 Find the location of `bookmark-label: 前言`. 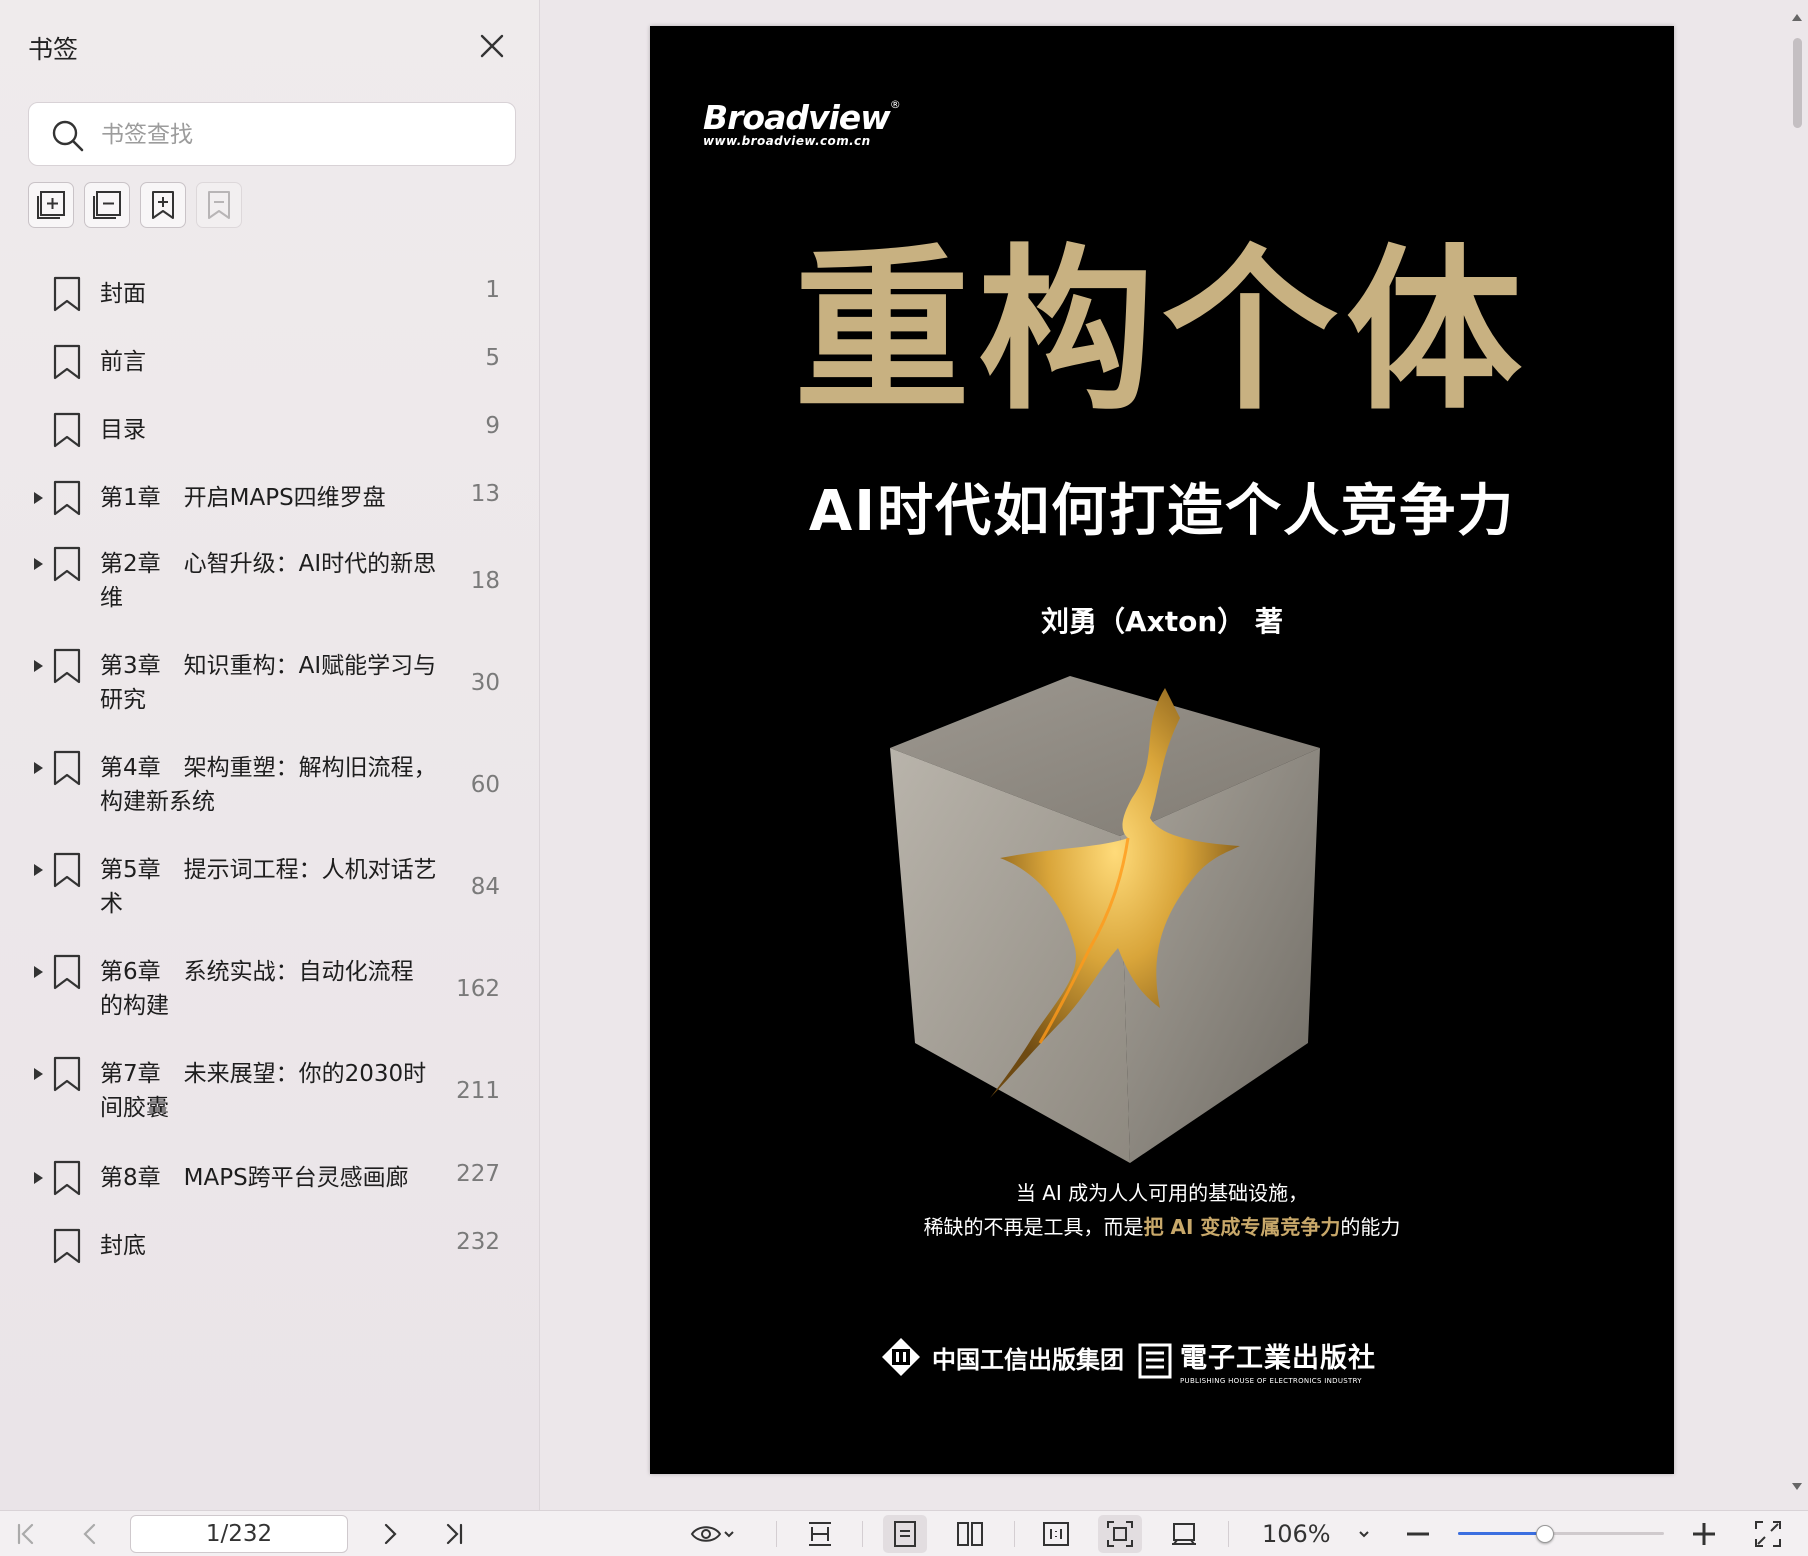

bookmark-label: 前言 is located at coordinates (123, 362).